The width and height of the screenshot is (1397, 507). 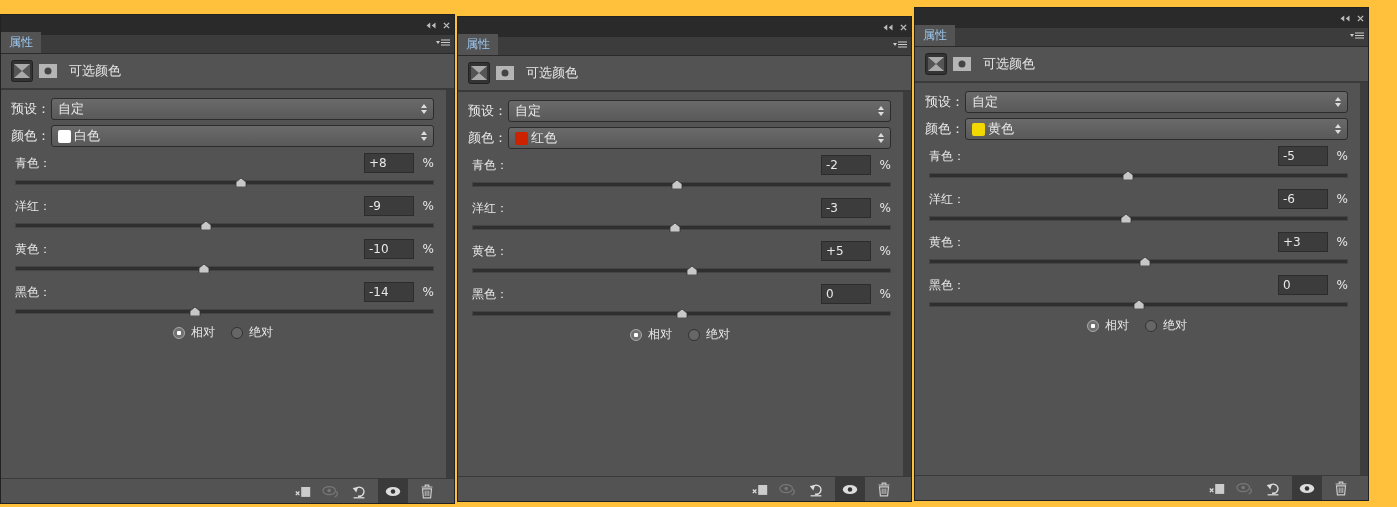 I want to click on color-dropdown: 红色, so click(x=699, y=138).